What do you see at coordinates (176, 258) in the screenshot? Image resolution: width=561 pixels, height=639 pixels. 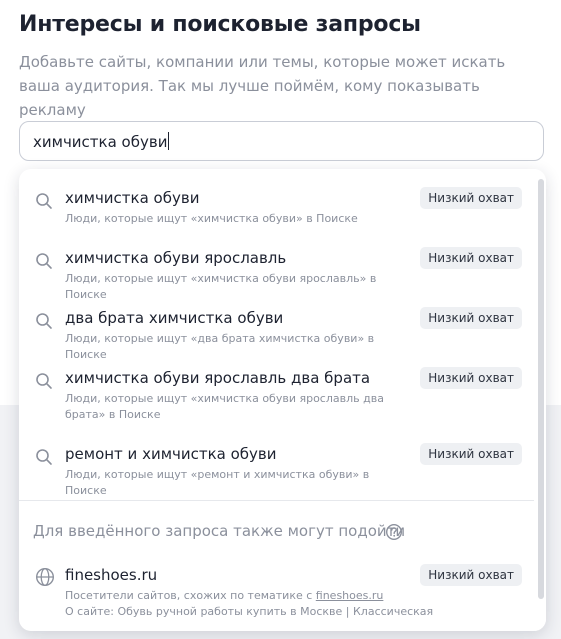 I see `suggestion-title: химчистка обуви ярославль` at bounding box center [176, 258].